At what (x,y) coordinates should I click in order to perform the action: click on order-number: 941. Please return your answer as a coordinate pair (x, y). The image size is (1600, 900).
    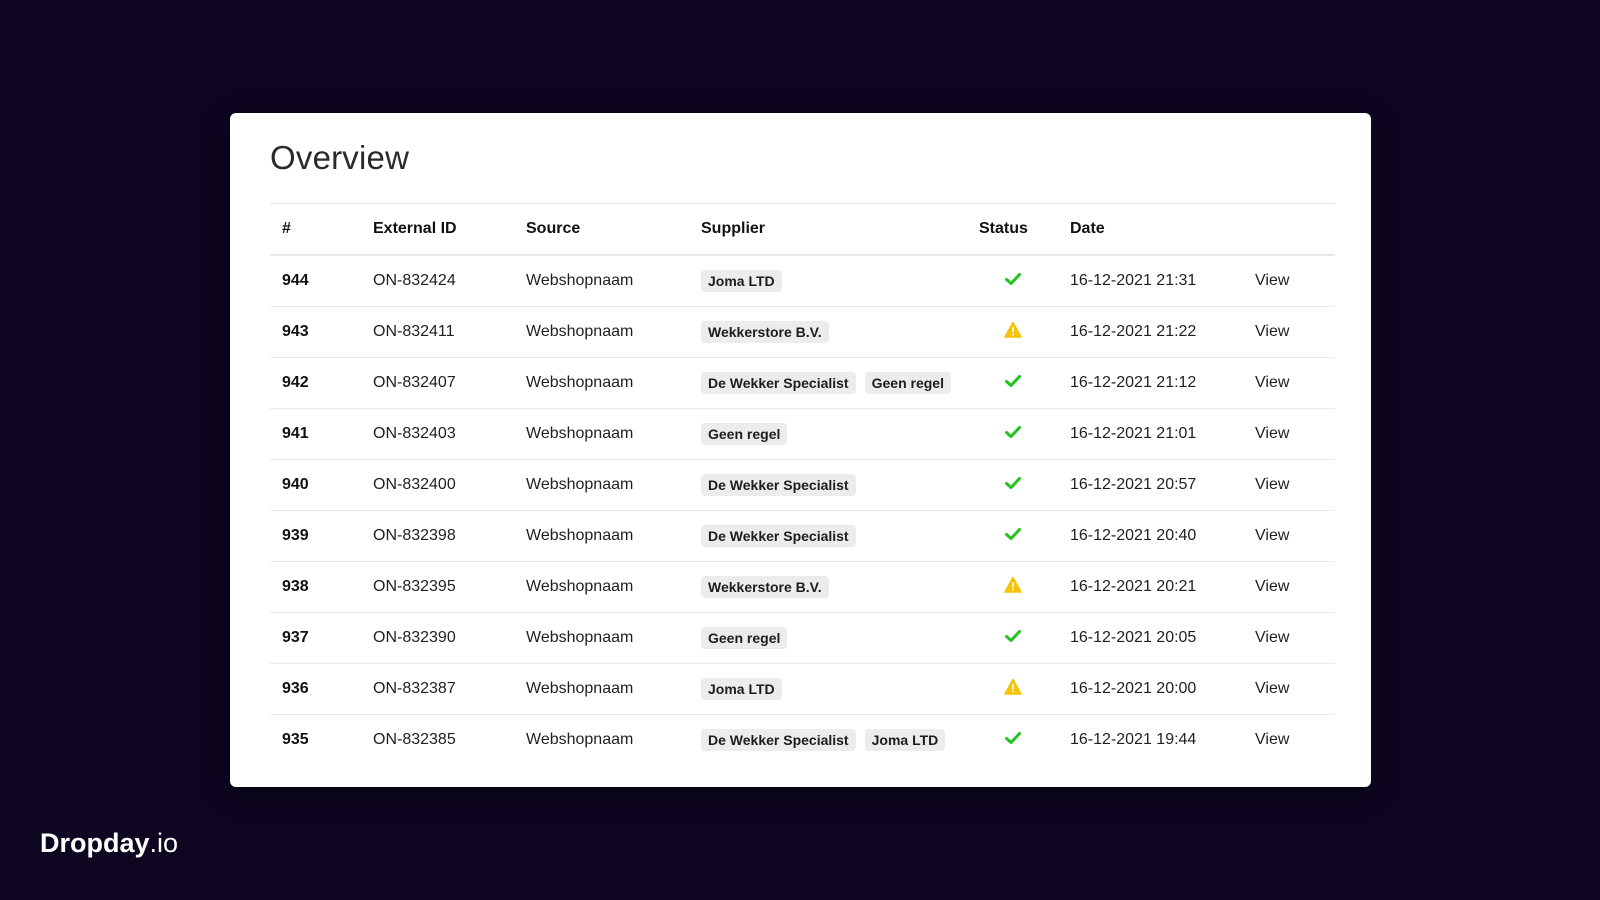
    Looking at the image, I should click on (315, 434).